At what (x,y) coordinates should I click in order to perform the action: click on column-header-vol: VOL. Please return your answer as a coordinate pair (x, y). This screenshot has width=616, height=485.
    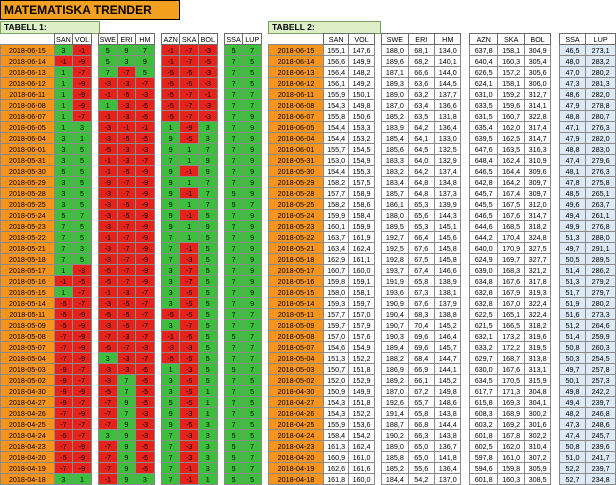
    Looking at the image, I should click on (361, 39).